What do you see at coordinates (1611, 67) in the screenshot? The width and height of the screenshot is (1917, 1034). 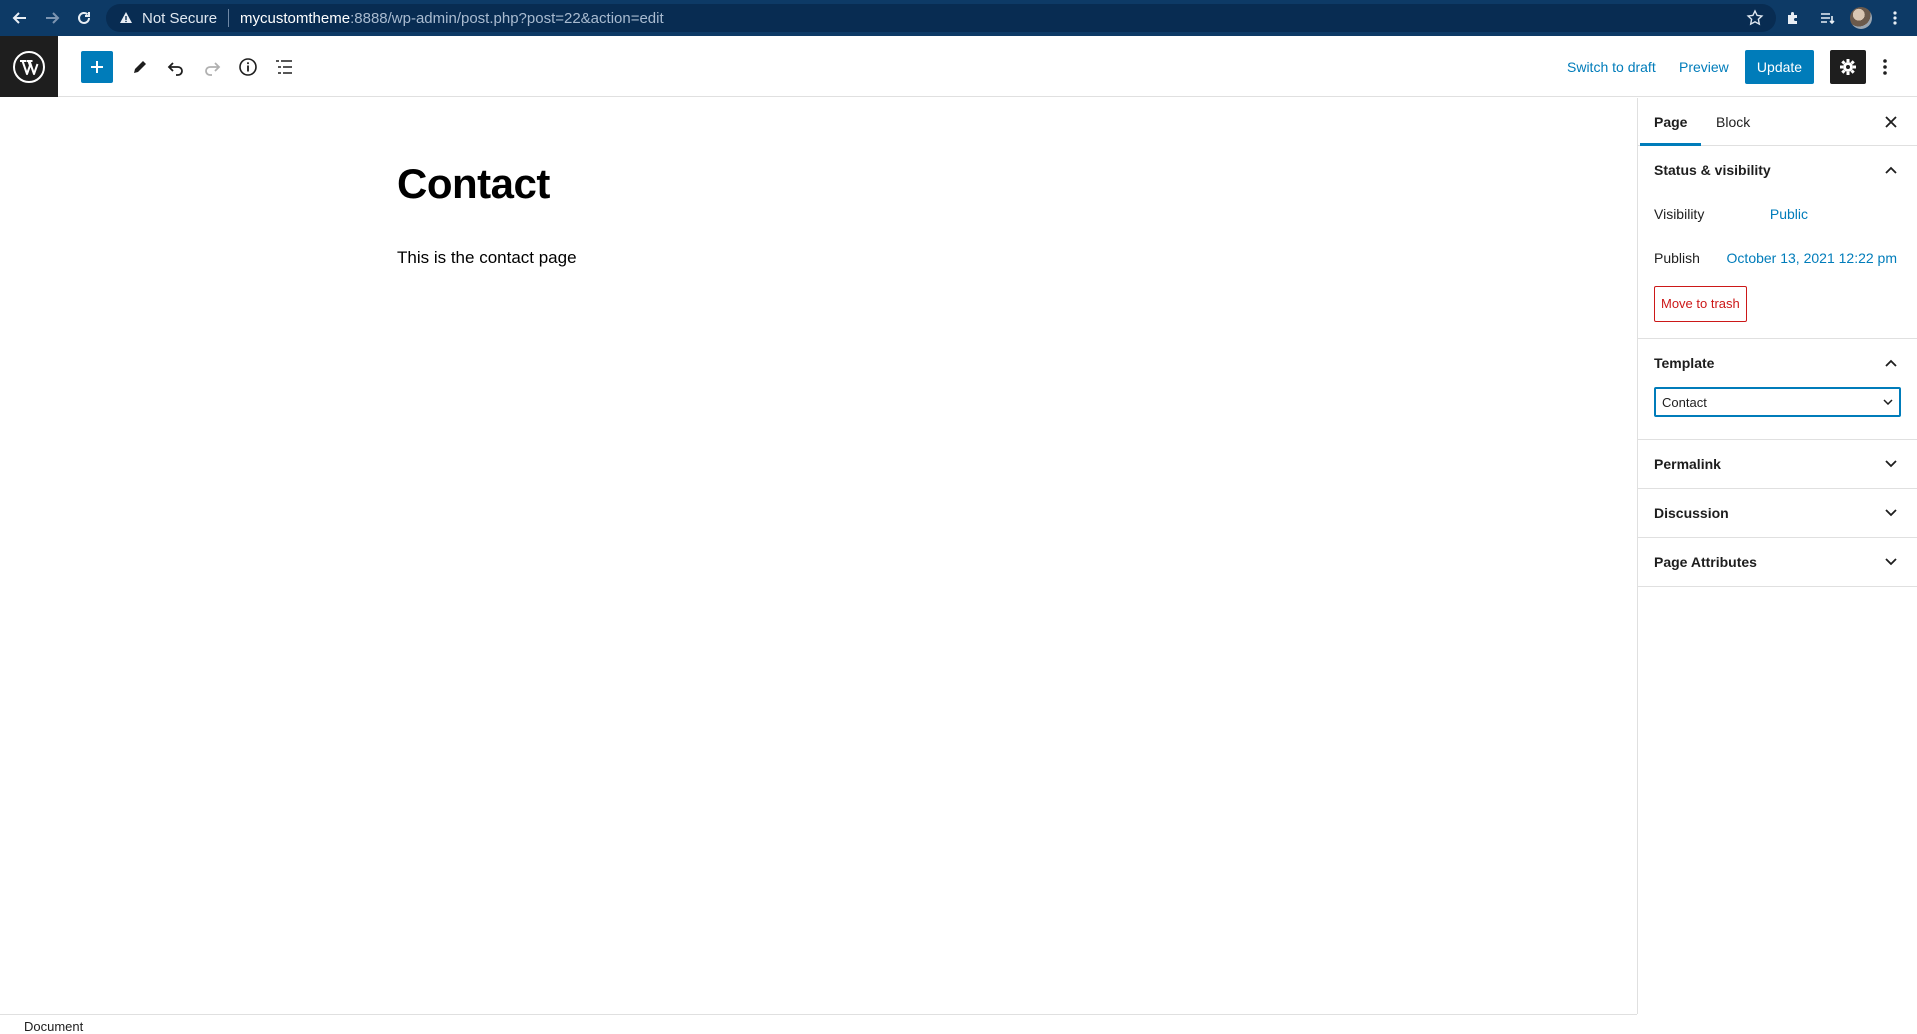 I see `switch-to-draft-button: Switch to draft` at bounding box center [1611, 67].